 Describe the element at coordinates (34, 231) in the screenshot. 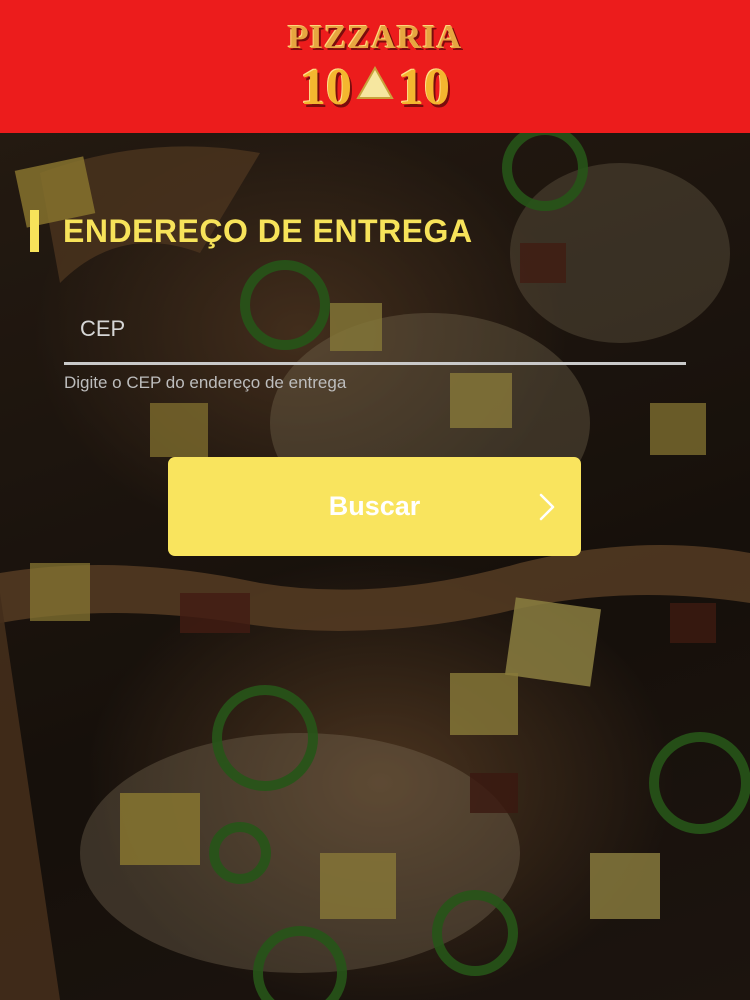

I see `title-accent-bar` at that location.